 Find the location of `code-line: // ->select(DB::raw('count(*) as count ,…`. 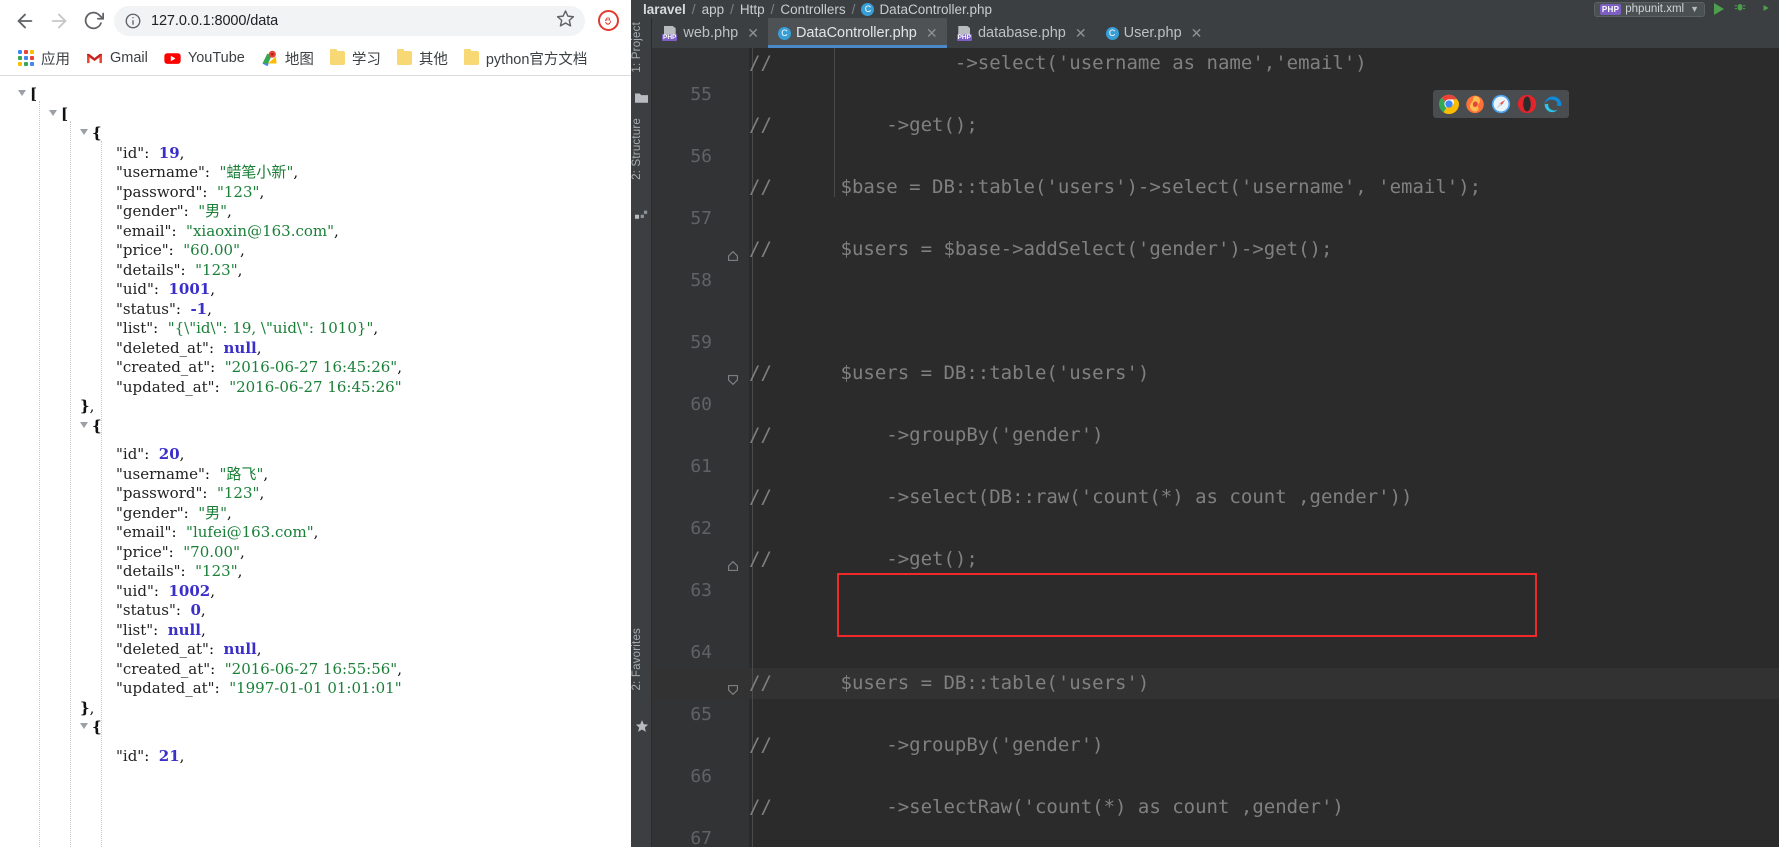

code-line: // ->select(DB::raw('count(*) as count ,… is located at coordinates (1081, 497).